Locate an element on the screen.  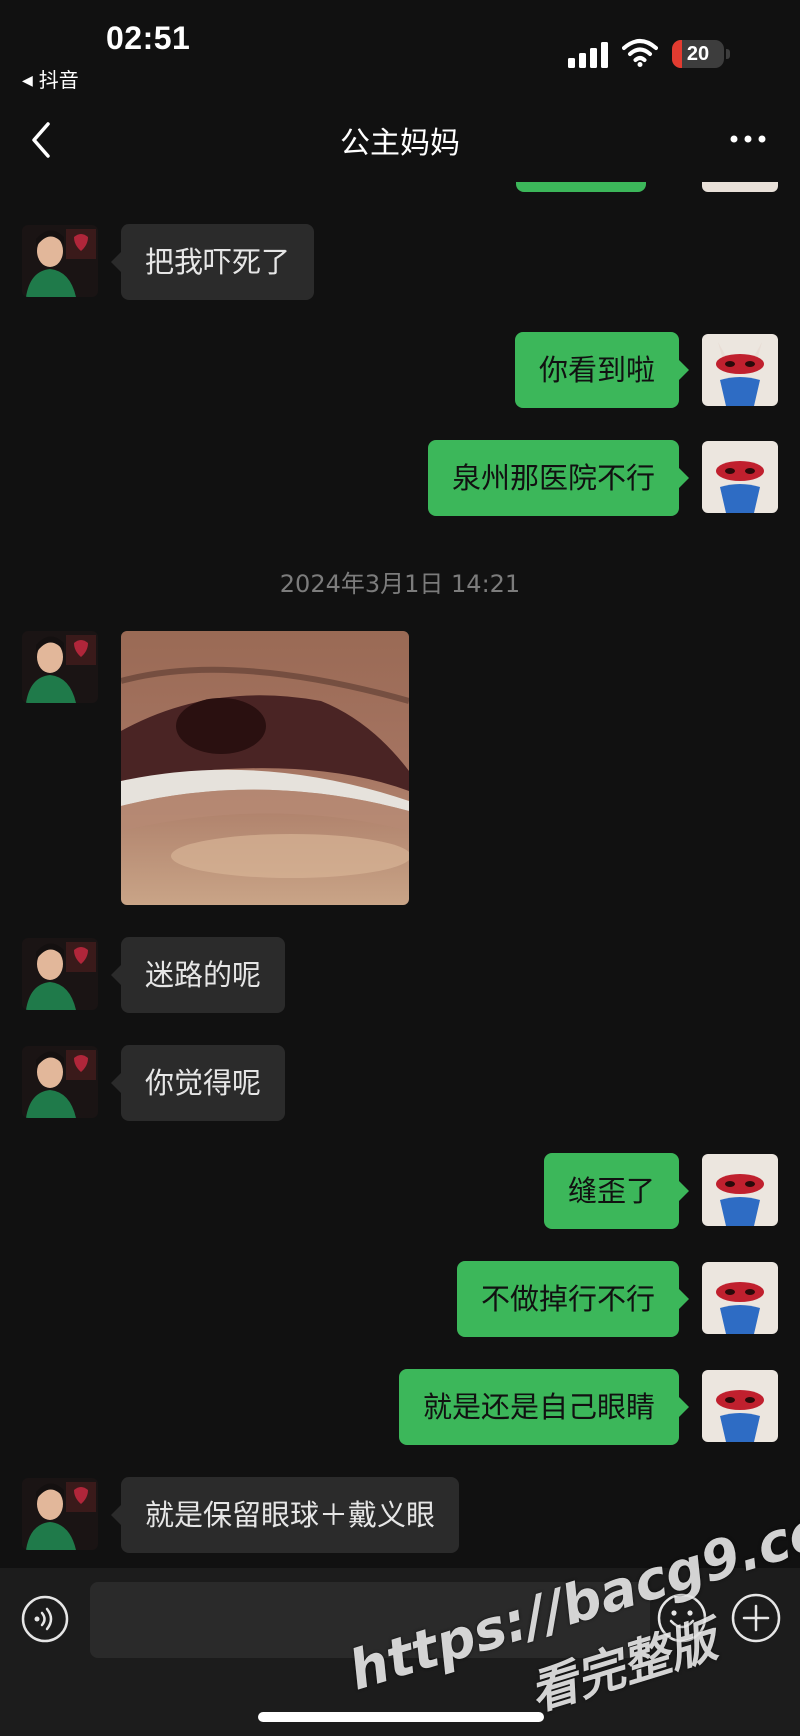
eye-photo is located at coordinates (265, 768).